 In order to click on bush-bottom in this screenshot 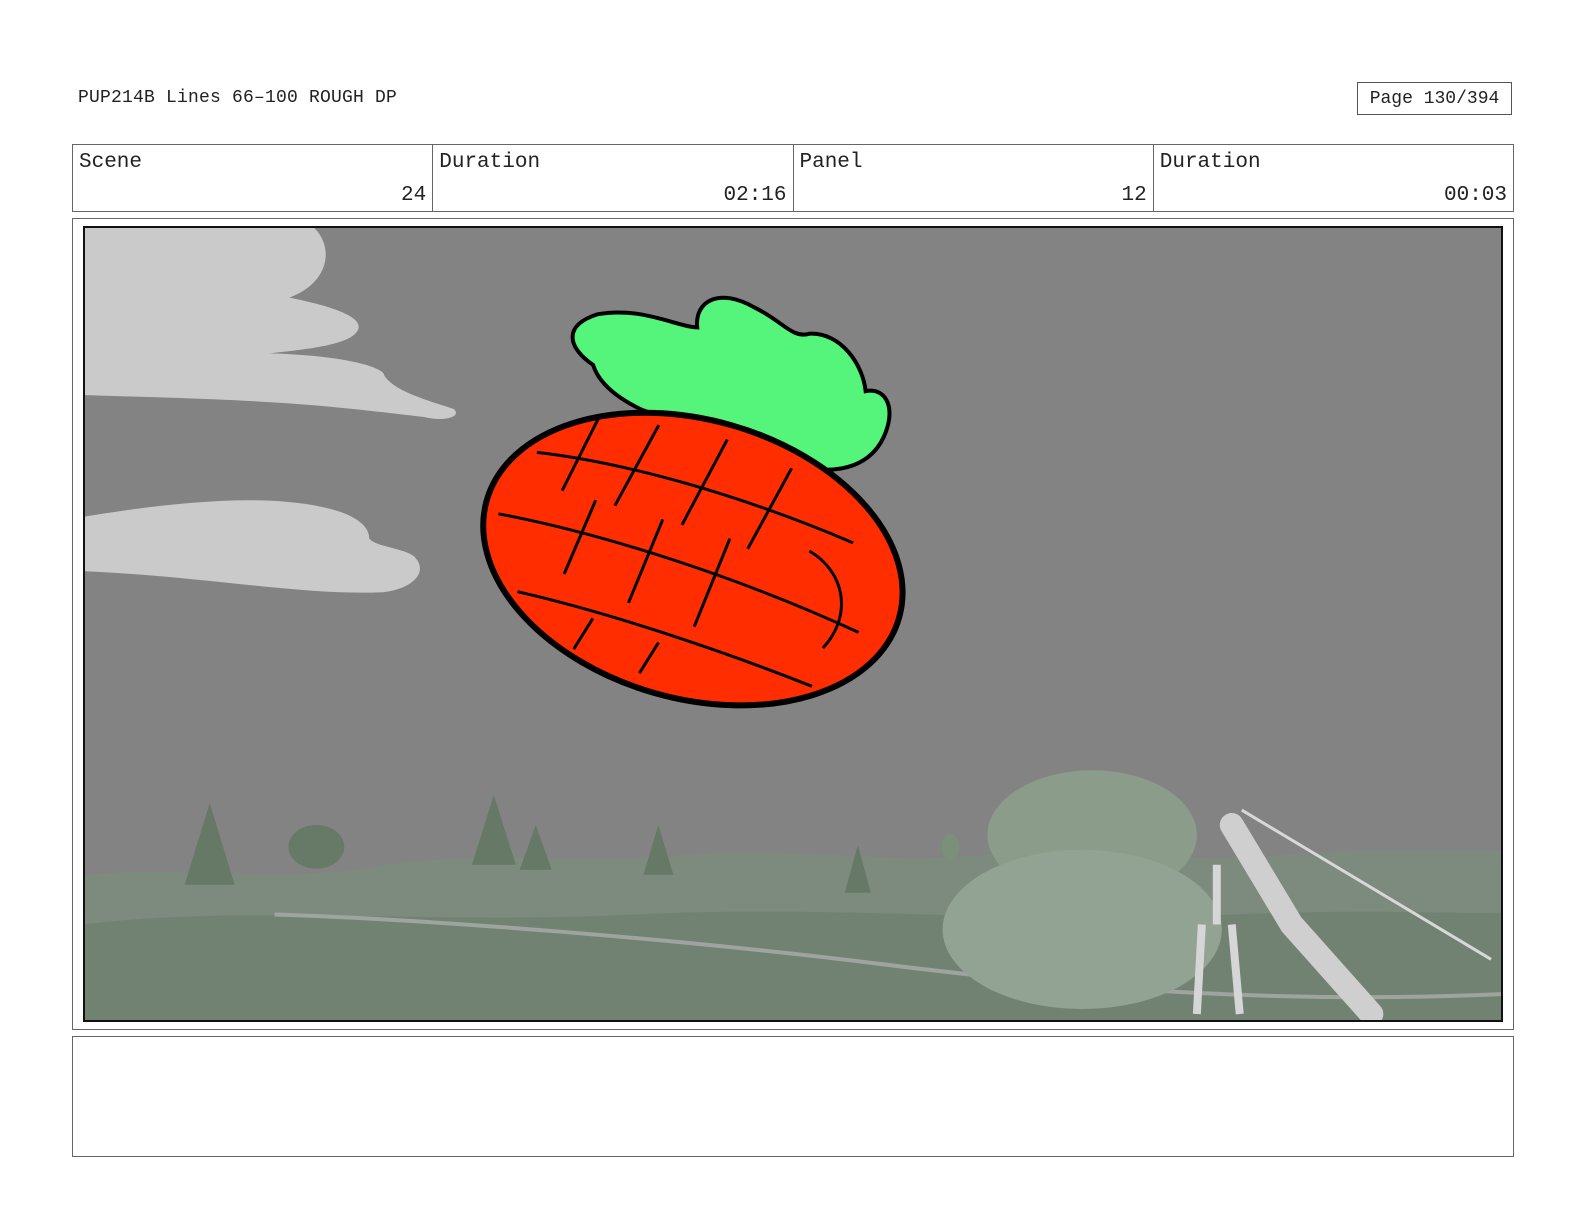, I will do `click(1082, 929)`.